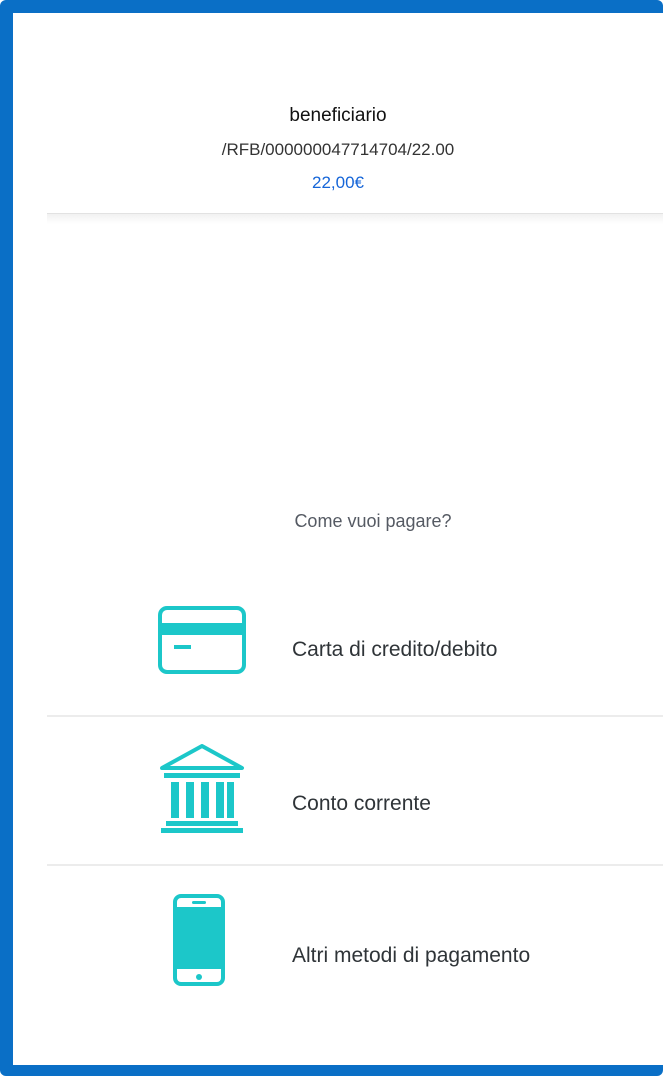  Describe the element at coordinates (202, 640) in the screenshot. I see `credit-card-icon` at that location.